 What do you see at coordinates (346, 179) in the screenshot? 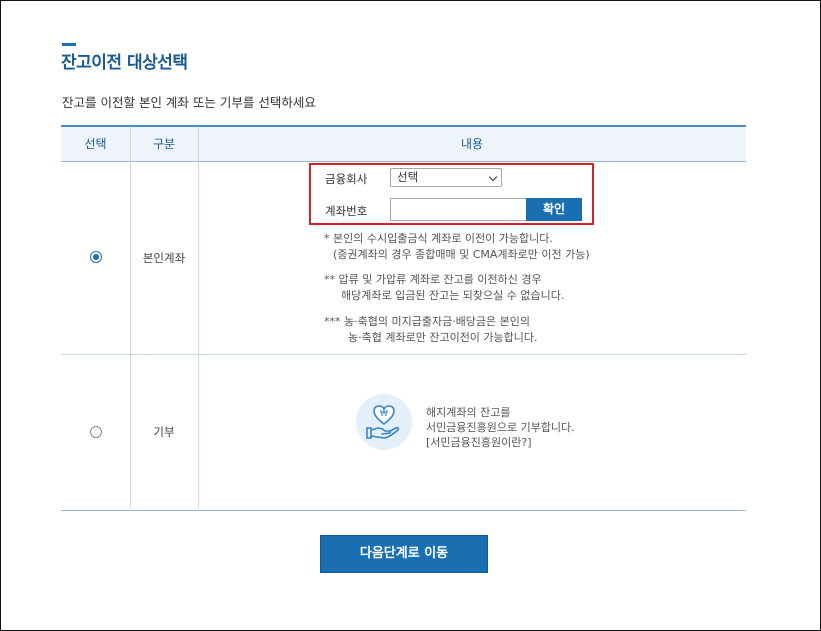
I see `company-label: 금융회사` at bounding box center [346, 179].